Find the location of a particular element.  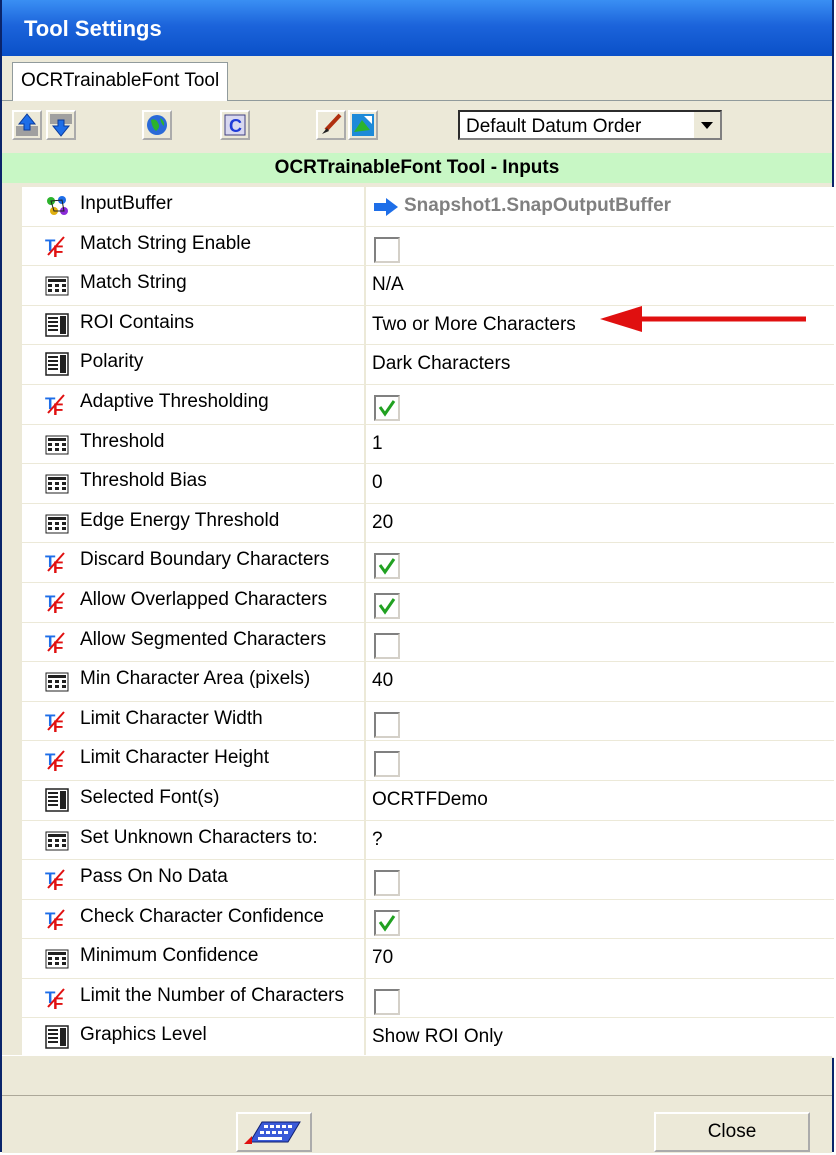

chevron-down-icon is located at coordinates (706, 125).